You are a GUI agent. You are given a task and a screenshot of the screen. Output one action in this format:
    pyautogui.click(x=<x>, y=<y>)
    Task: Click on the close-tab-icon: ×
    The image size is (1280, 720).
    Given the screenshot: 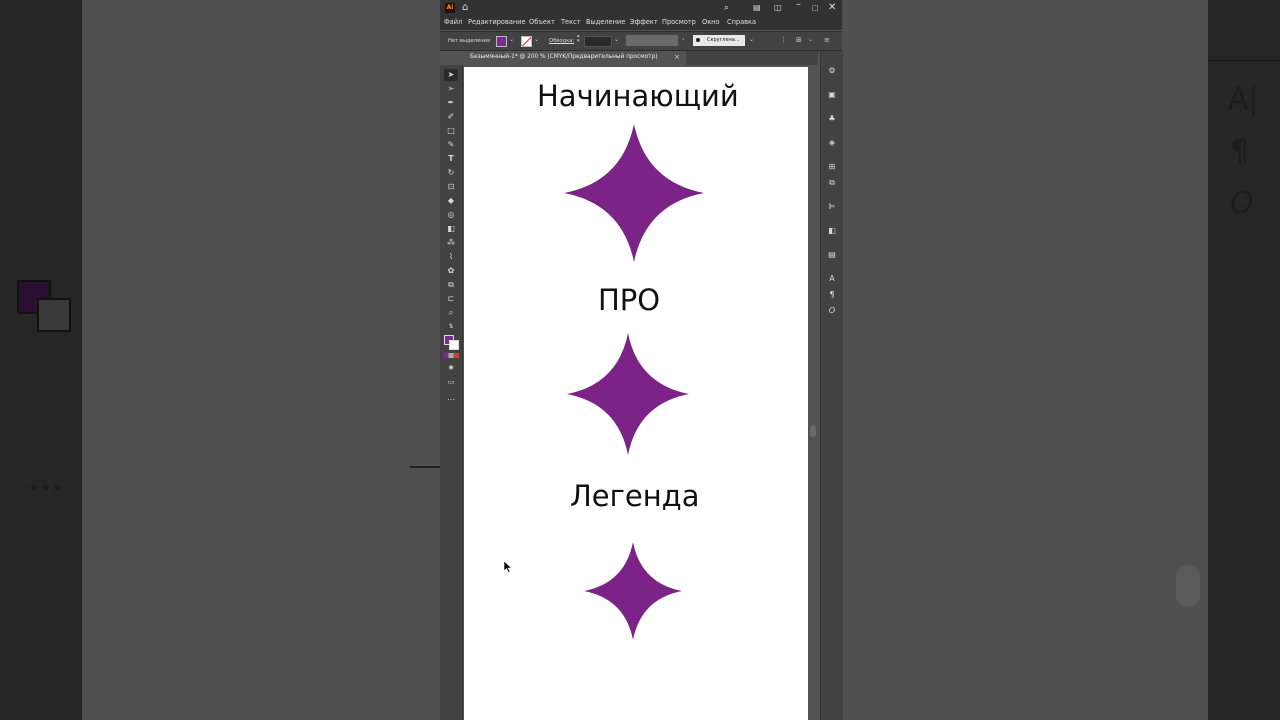 What is the action you would take?
    pyautogui.click(x=677, y=57)
    